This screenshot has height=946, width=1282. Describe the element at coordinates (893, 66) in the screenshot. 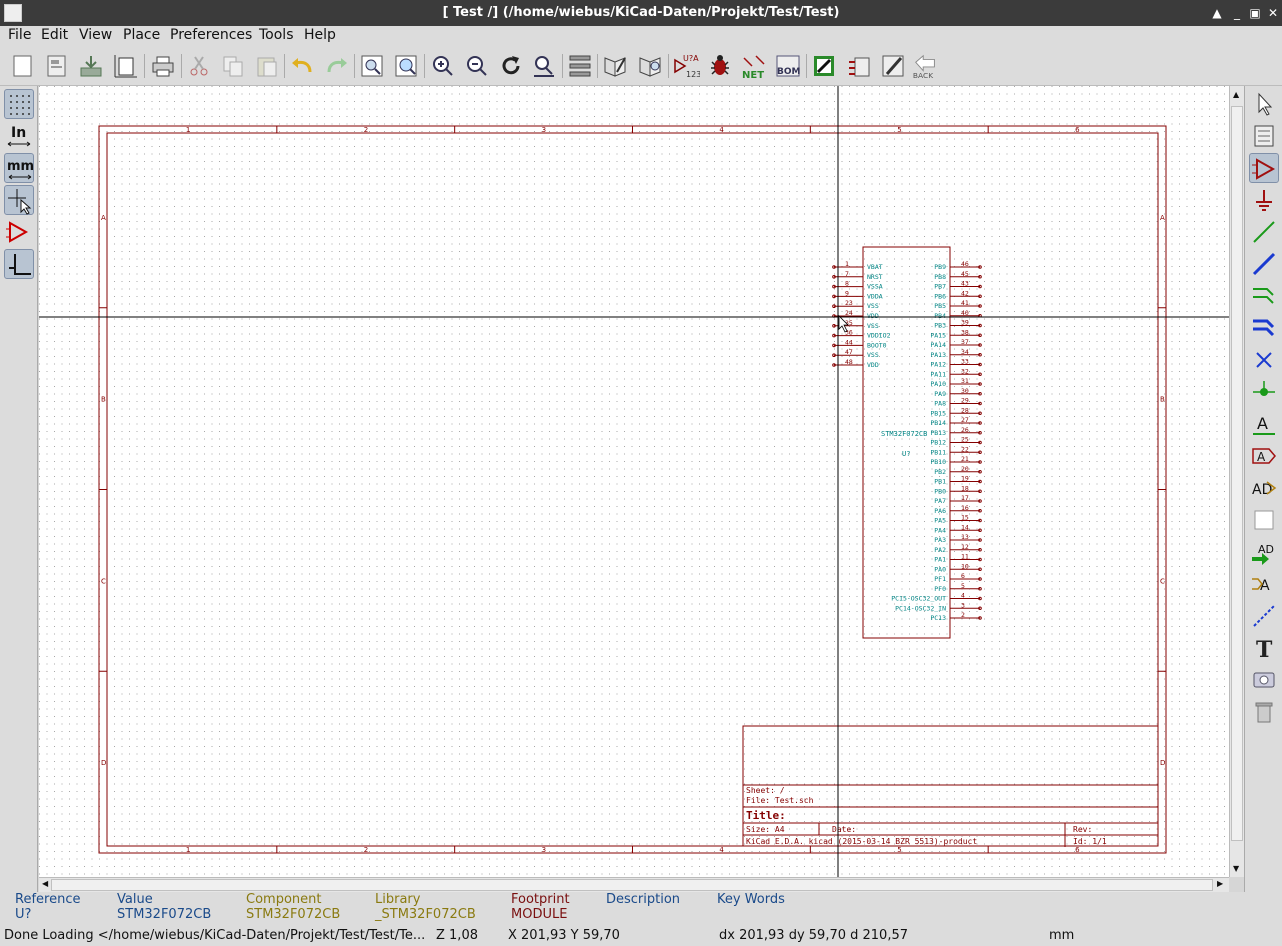

I see `pcbnew-icon` at that location.